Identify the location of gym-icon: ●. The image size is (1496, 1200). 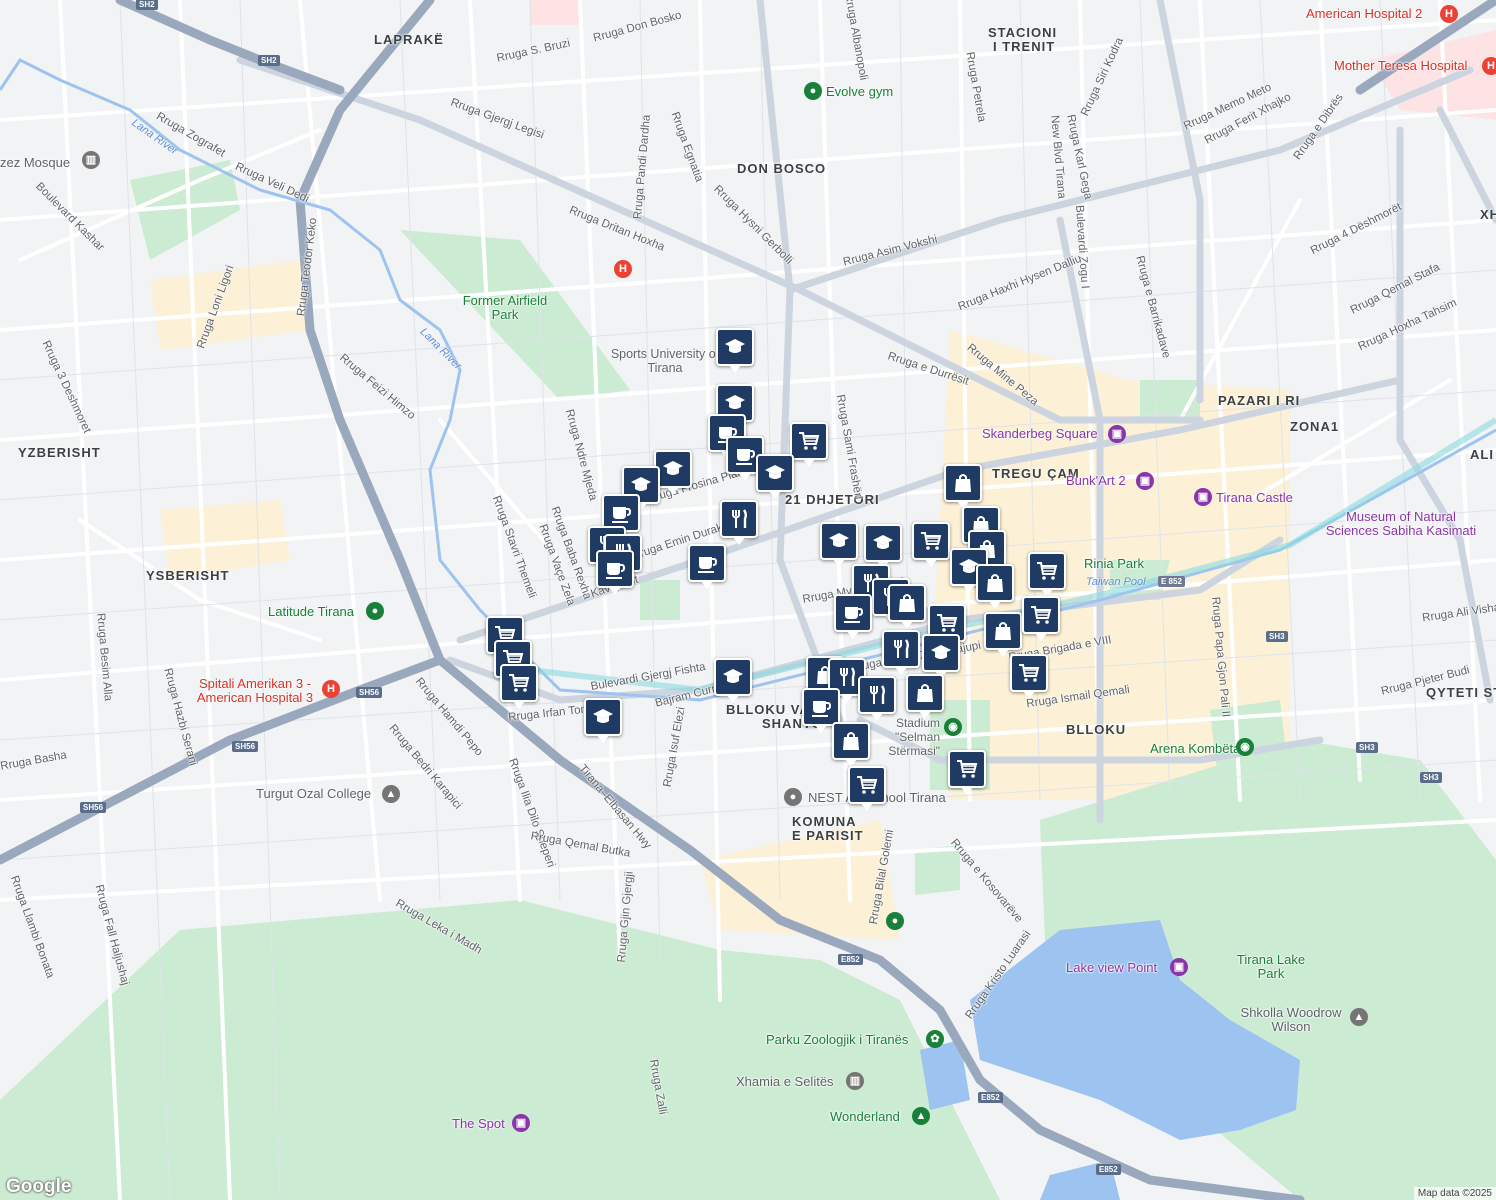
(813, 91).